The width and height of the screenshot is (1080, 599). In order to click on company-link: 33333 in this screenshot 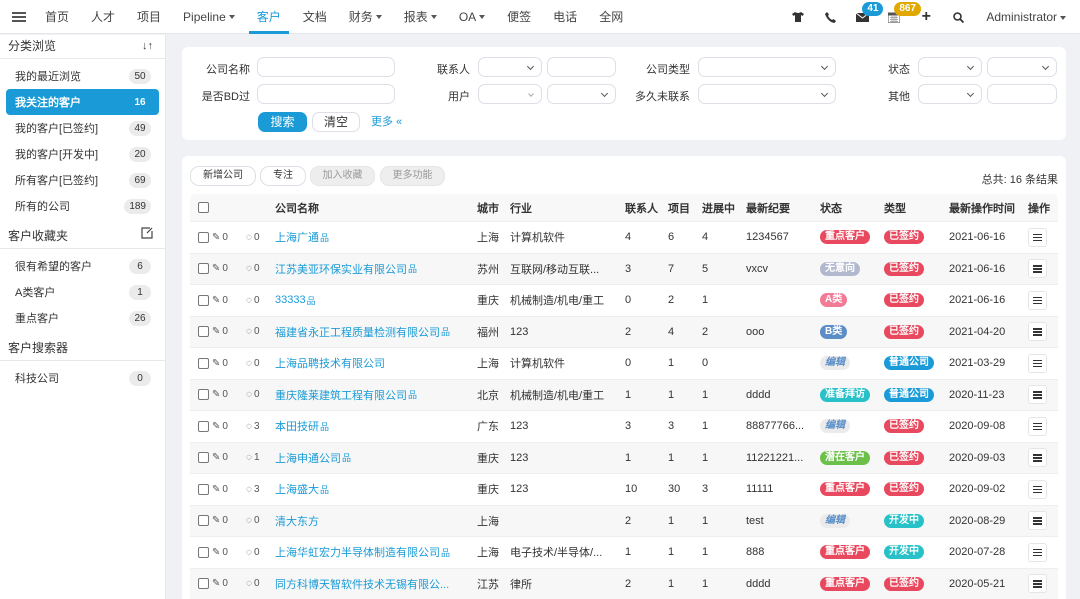, I will do `click(290, 300)`.